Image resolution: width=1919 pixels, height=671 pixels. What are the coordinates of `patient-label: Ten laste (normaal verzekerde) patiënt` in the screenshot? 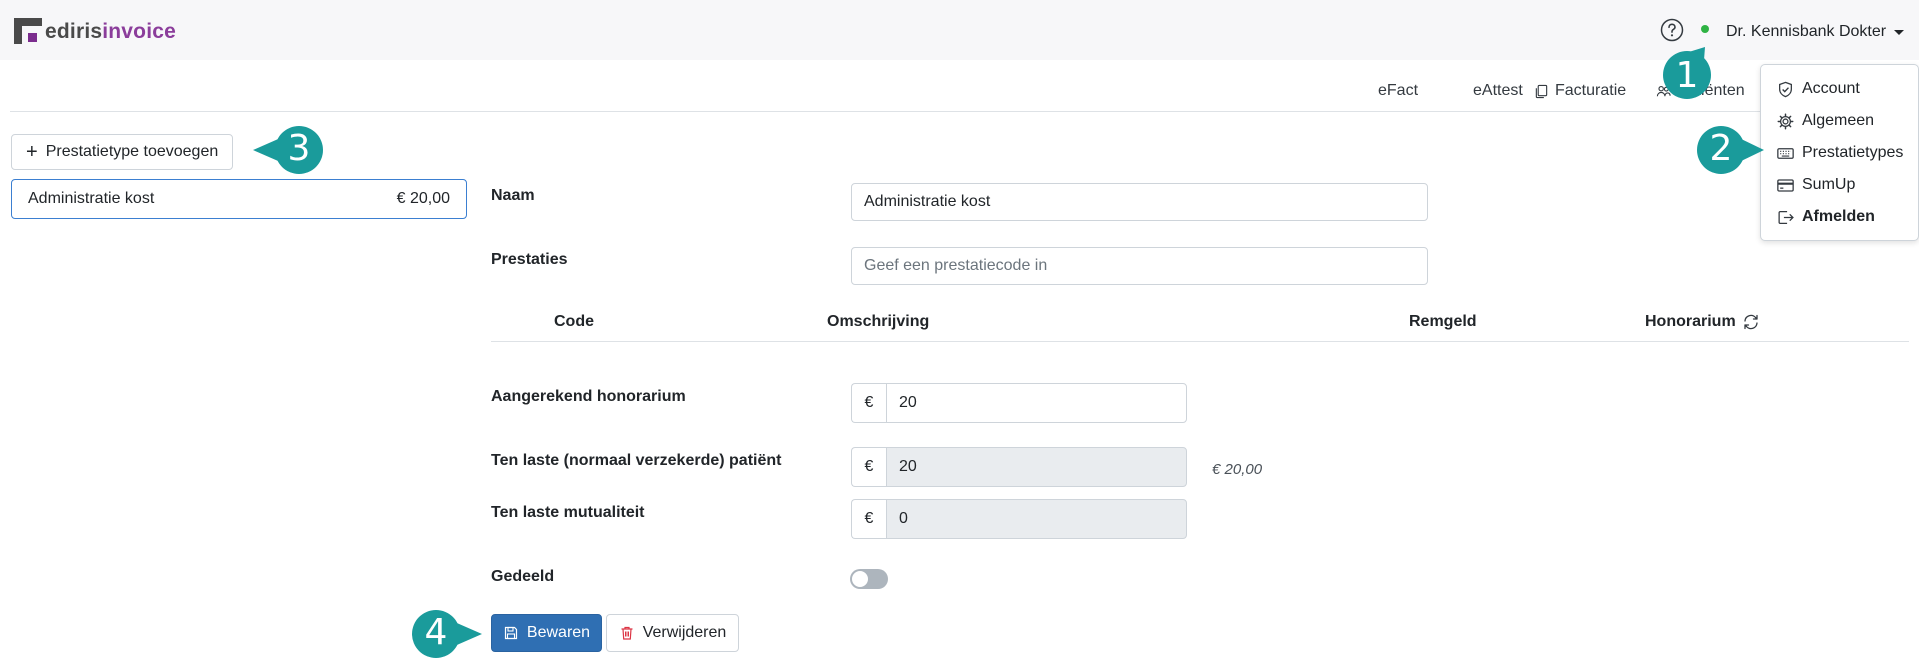 It's located at (636, 460).